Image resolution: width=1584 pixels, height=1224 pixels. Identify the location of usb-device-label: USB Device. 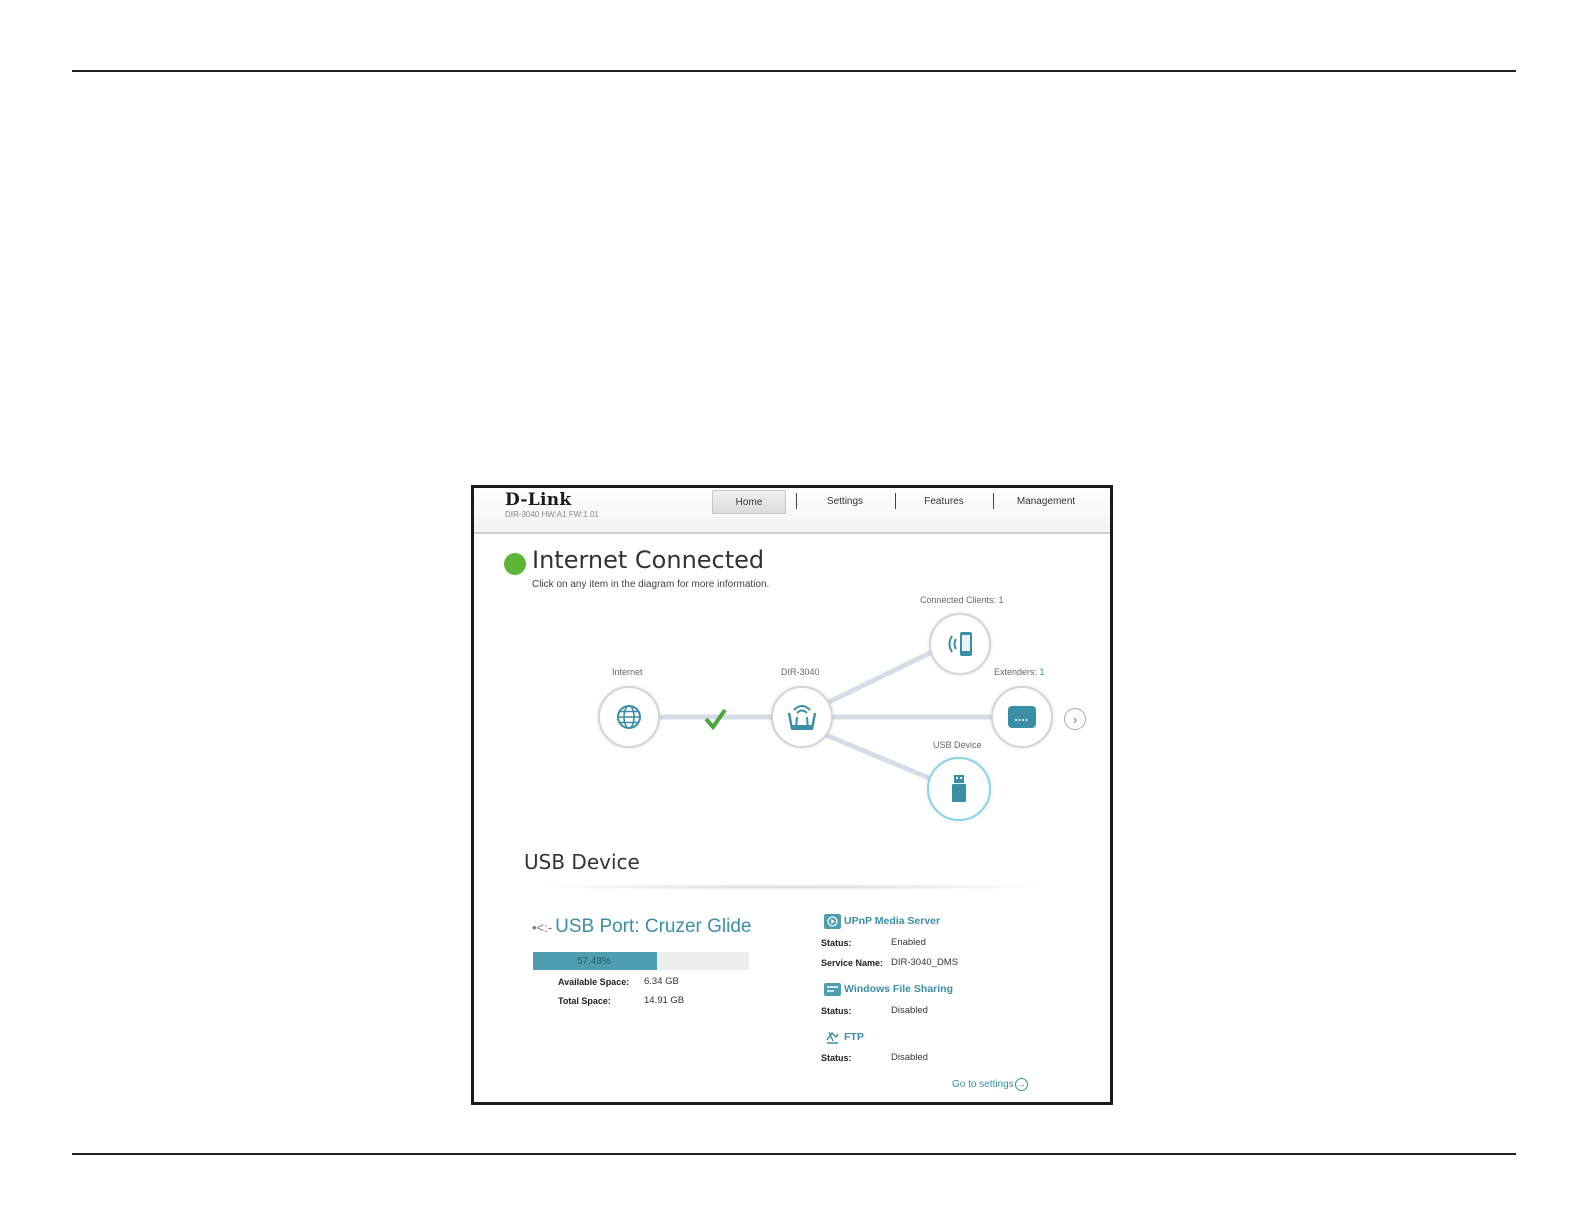
(957, 745).